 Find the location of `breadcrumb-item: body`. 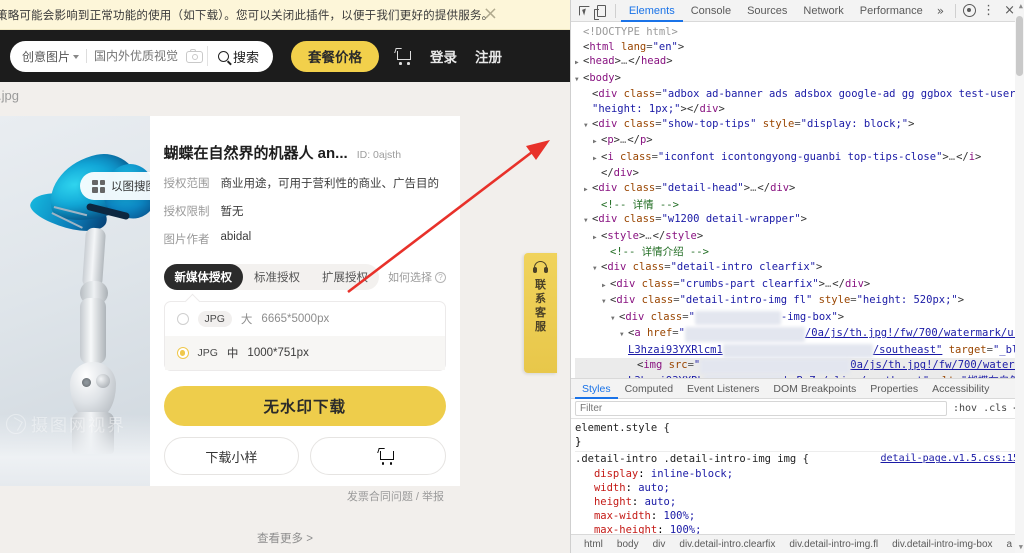

breadcrumb-item: body is located at coordinates (628, 544).